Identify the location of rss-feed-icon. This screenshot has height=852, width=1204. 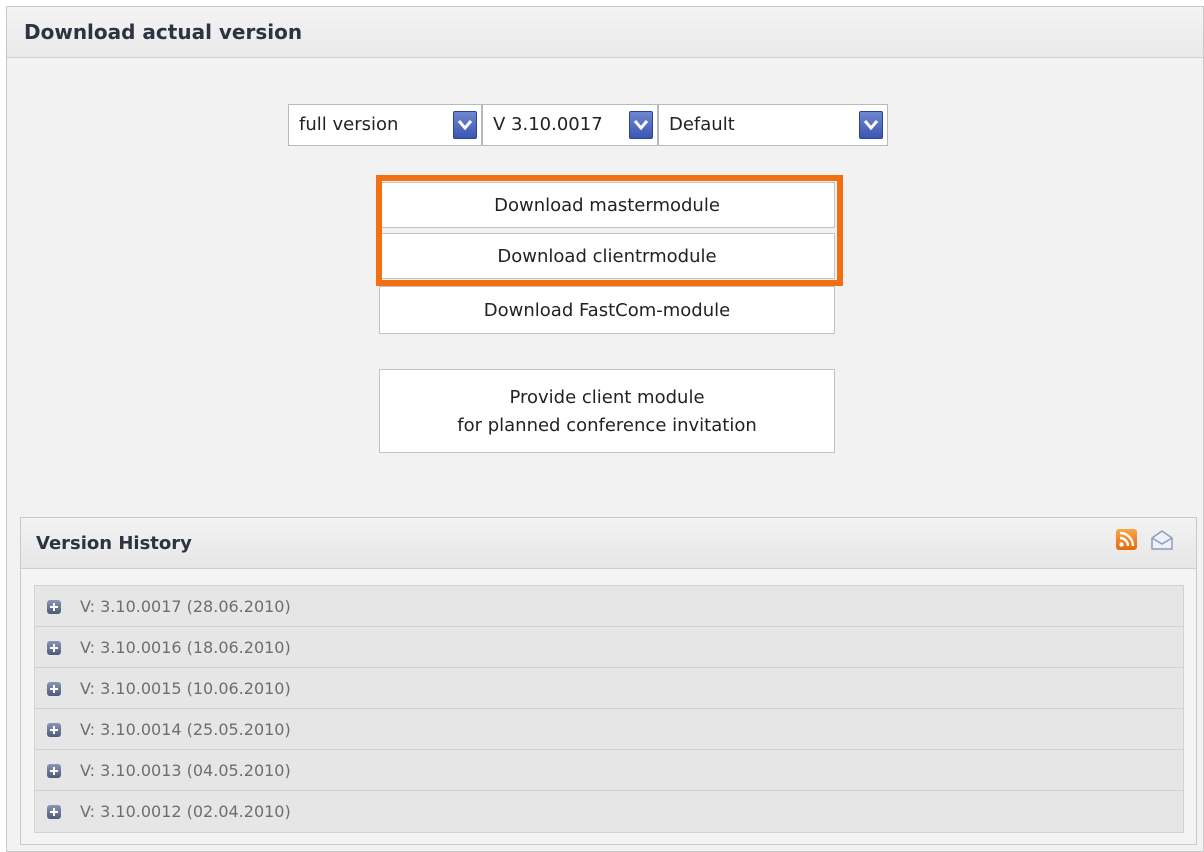
(1126, 539).